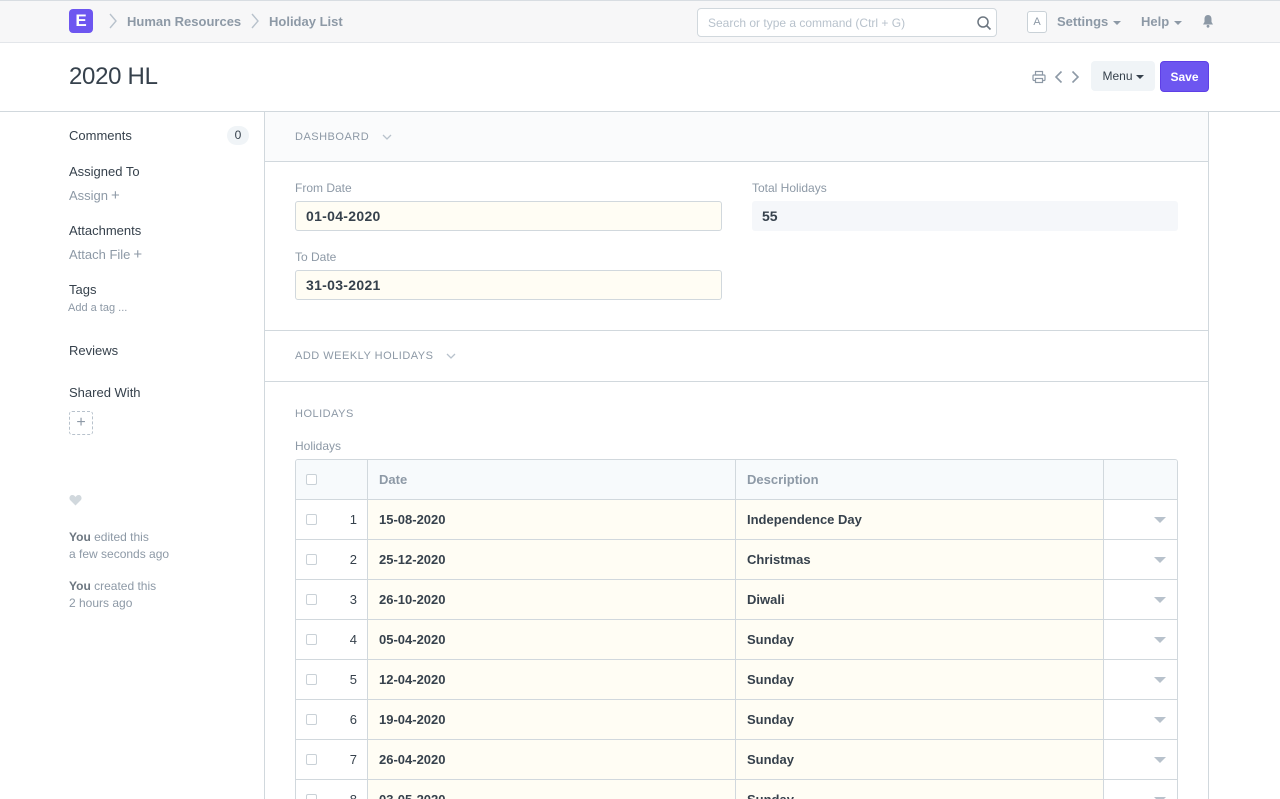  What do you see at coordinates (789, 188) in the screenshot?
I see `total-holidays-label: Total Holidays` at bounding box center [789, 188].